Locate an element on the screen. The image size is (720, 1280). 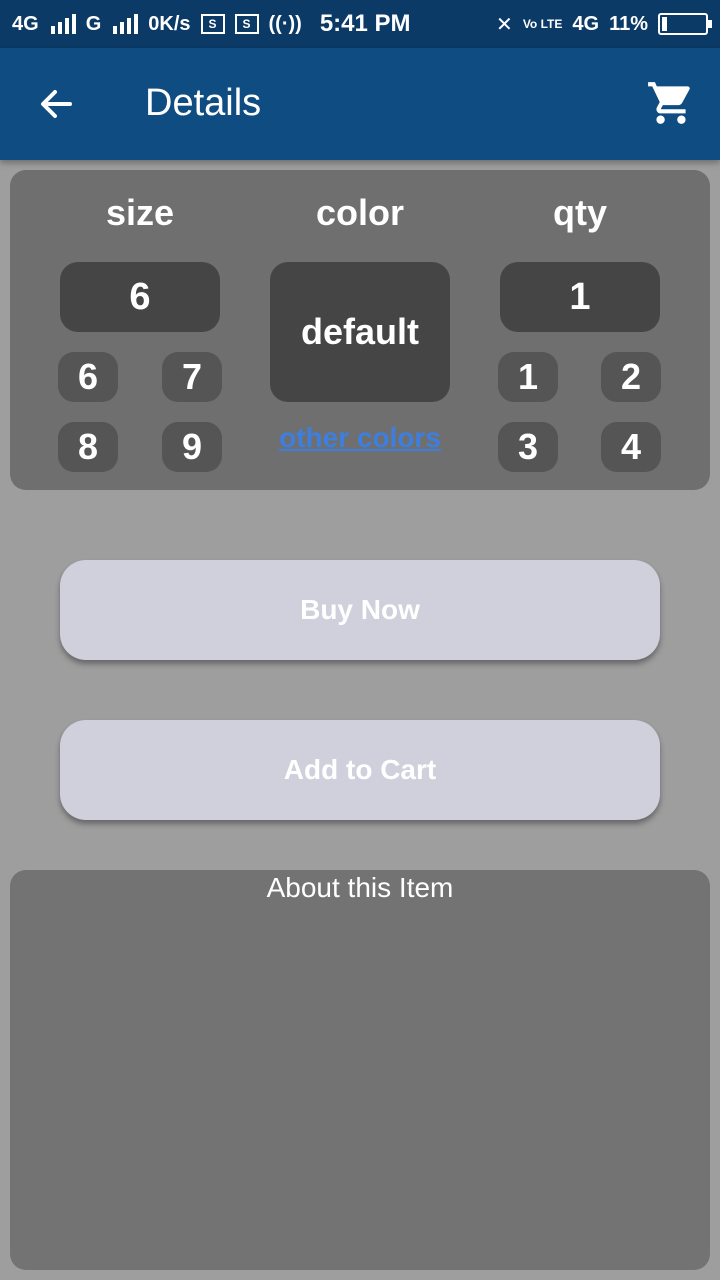
size-option-9: 9 is located at coordinates (192, 447).